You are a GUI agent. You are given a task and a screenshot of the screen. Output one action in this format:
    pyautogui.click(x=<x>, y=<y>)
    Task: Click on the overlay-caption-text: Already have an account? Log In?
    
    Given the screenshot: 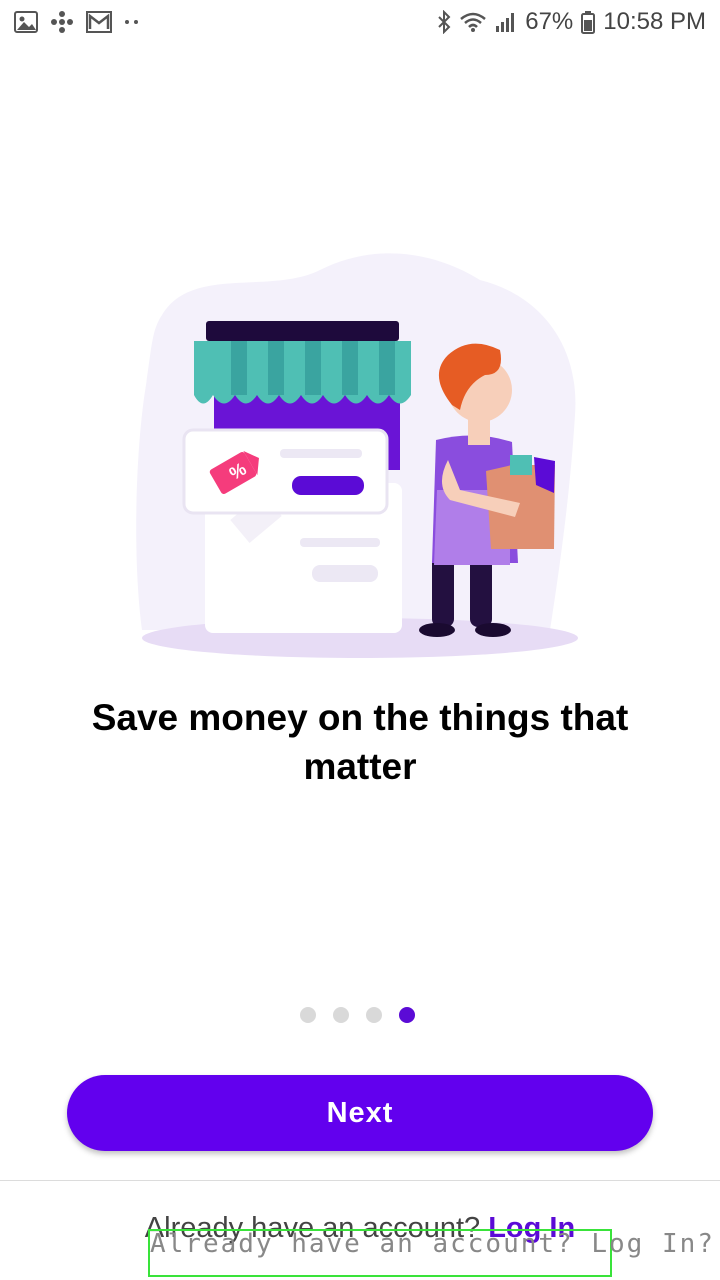 What is the action you would take?
    pyautogui.click(x=432, y=1244)
    